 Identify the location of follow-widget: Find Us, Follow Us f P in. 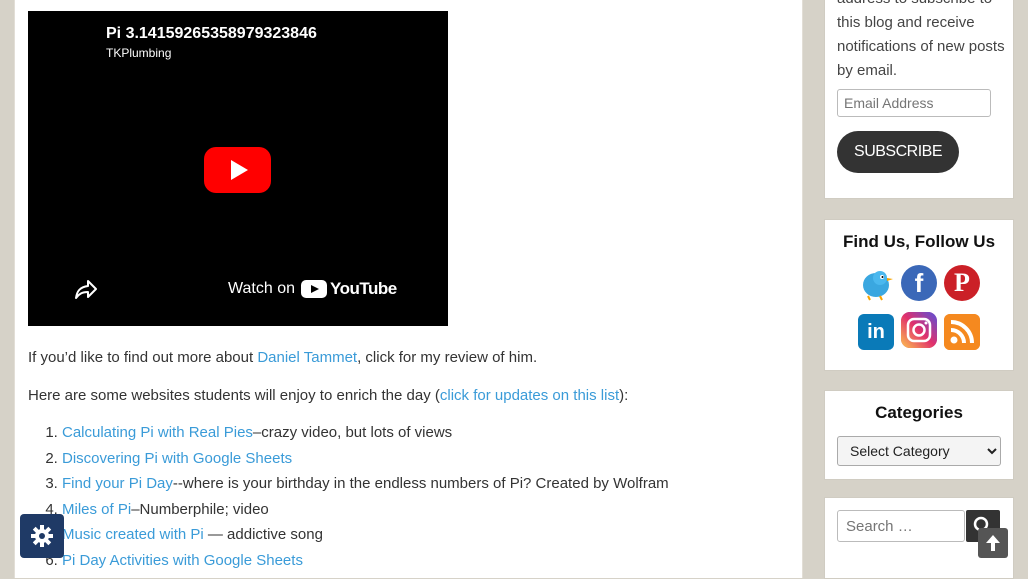
(919, 295).